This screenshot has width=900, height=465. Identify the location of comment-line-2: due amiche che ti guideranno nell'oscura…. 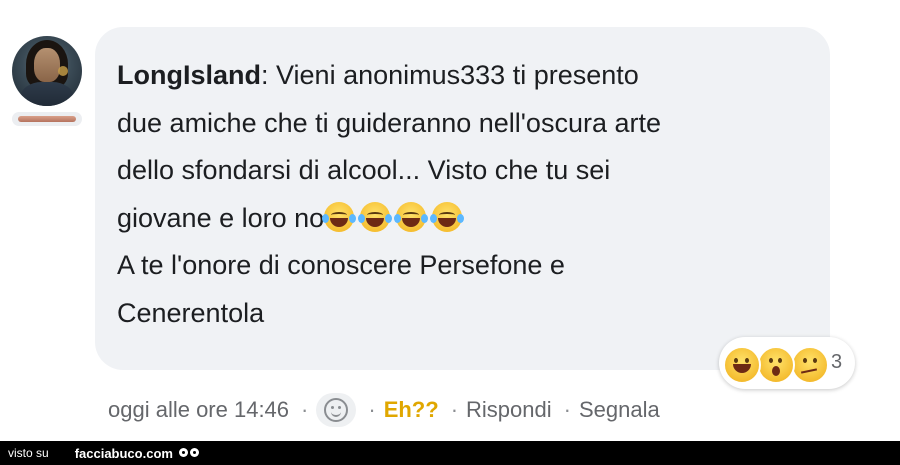
(389, 122).